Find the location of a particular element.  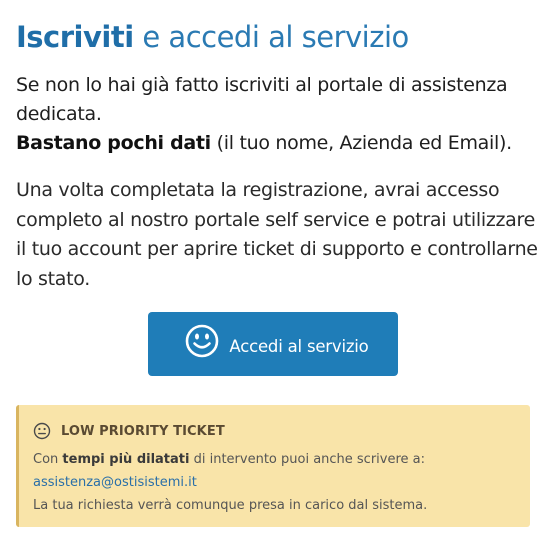

neutral-face-icon is located at coordinates (42, 431).